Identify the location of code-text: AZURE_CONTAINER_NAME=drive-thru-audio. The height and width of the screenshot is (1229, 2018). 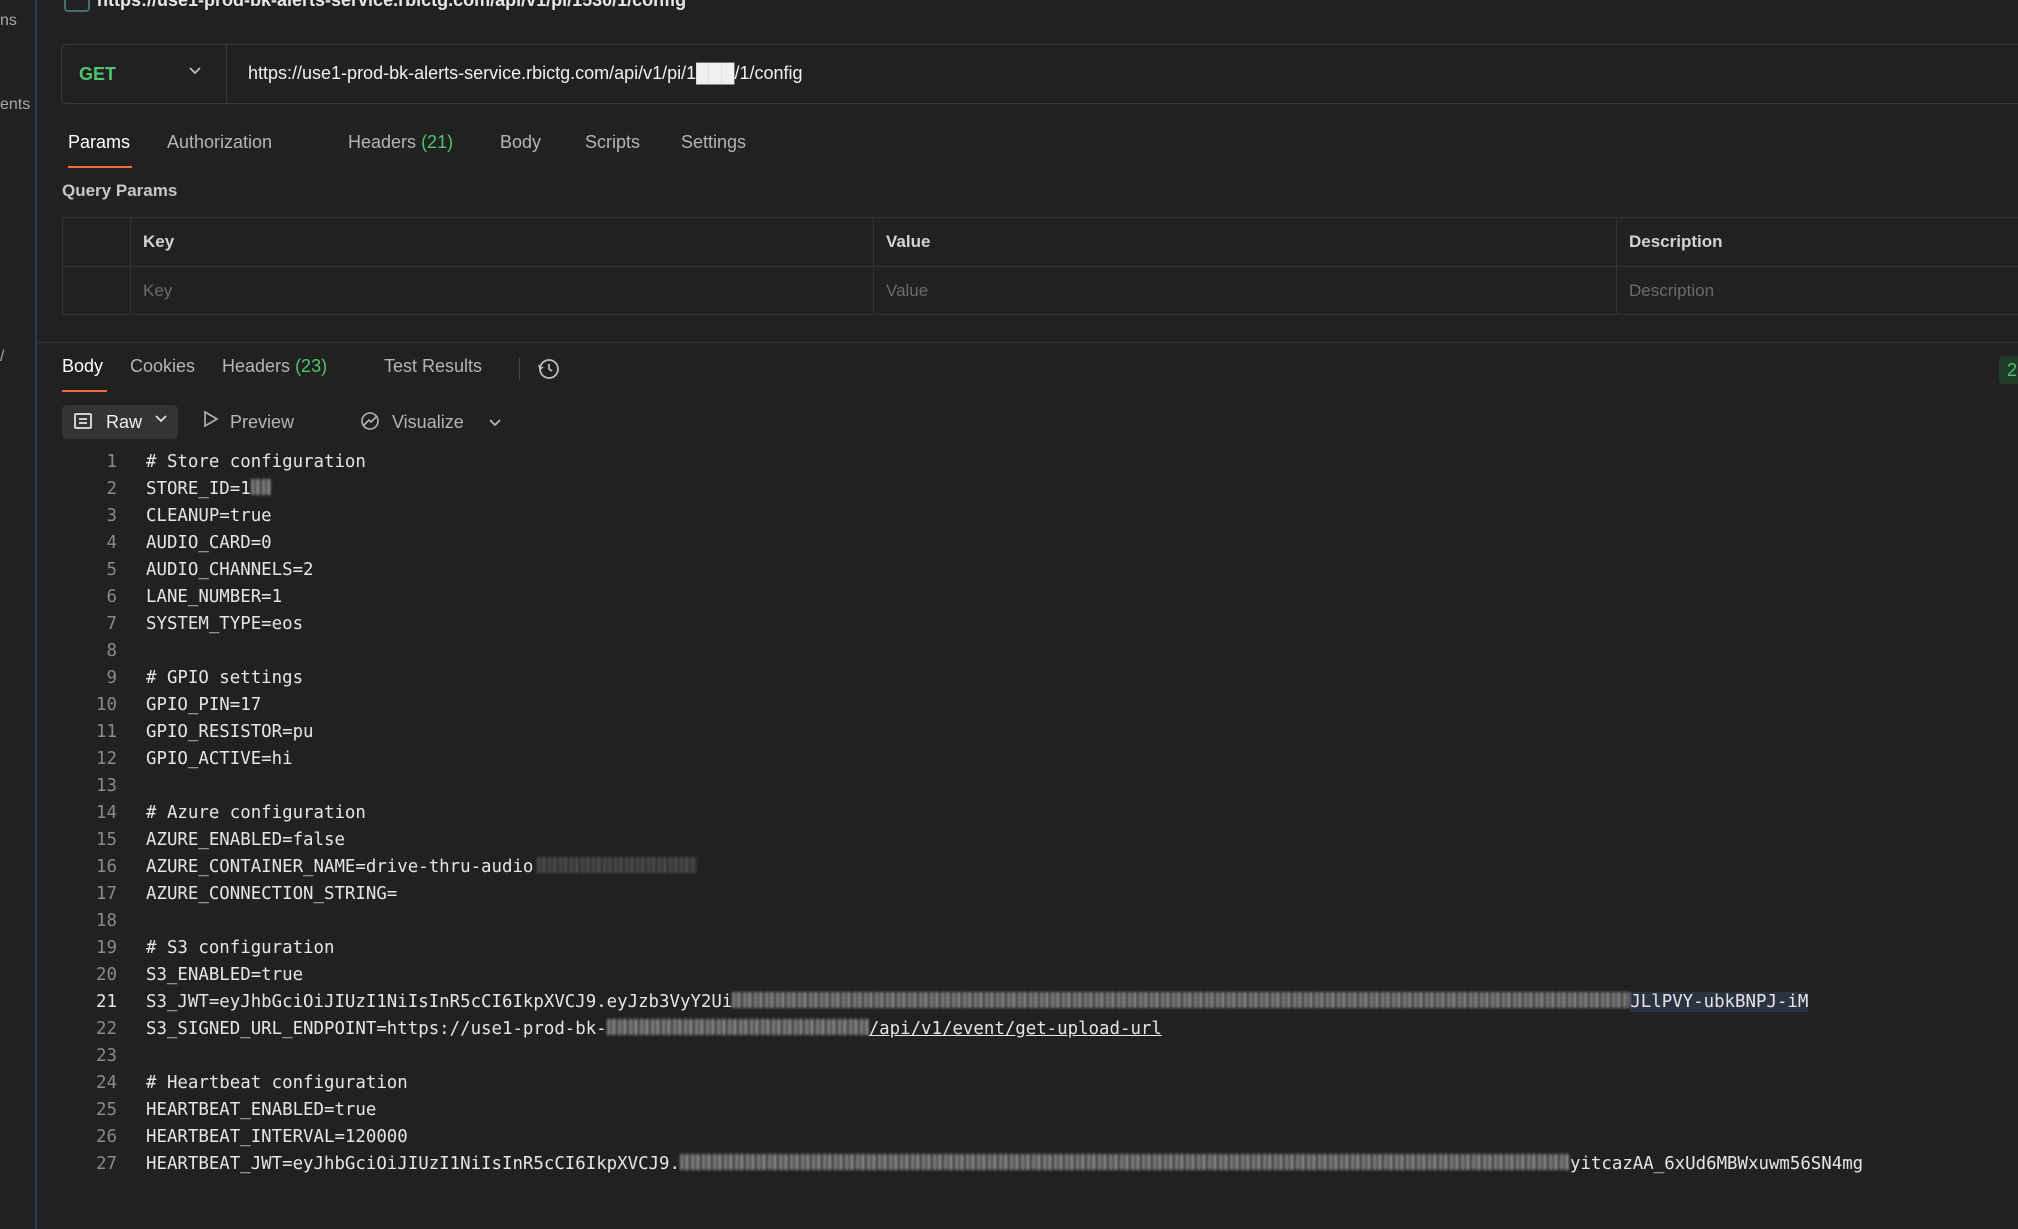
(340, 867).